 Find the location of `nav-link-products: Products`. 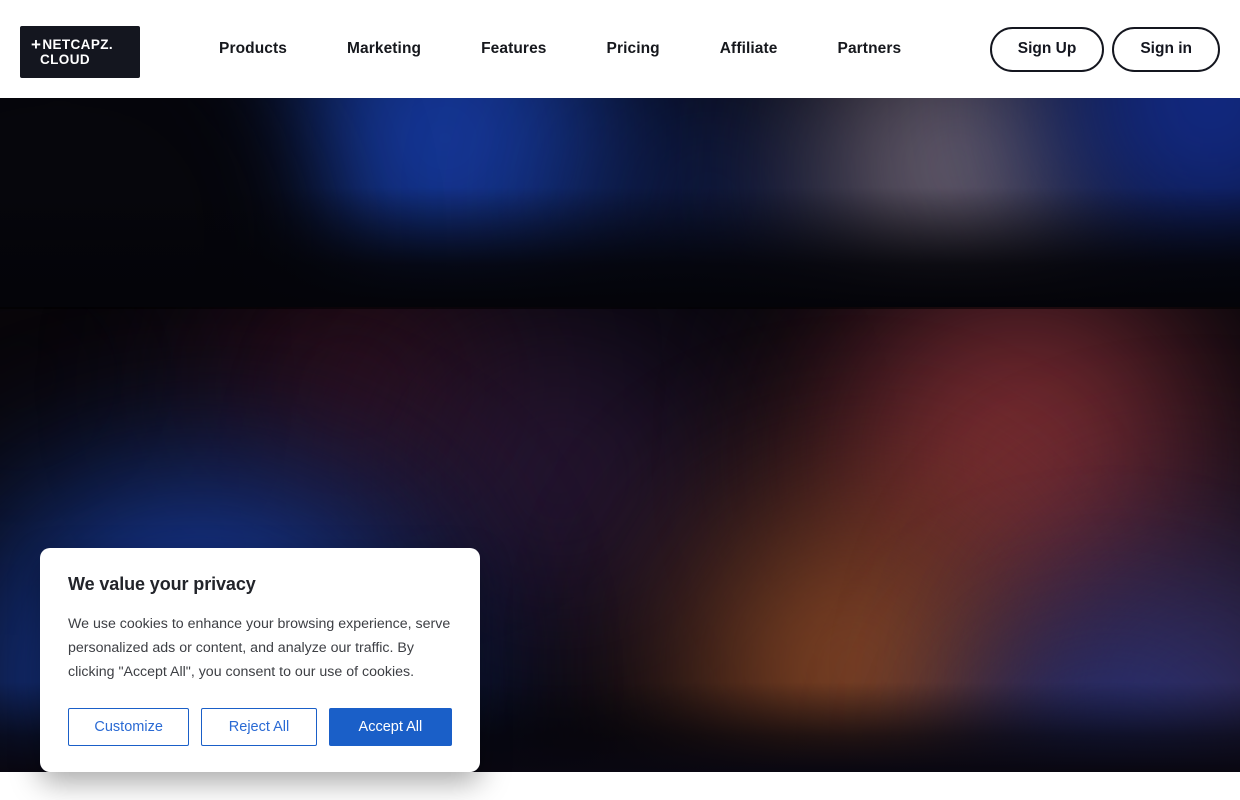

nav-link-products: Products is located at coordinates (253, 49).